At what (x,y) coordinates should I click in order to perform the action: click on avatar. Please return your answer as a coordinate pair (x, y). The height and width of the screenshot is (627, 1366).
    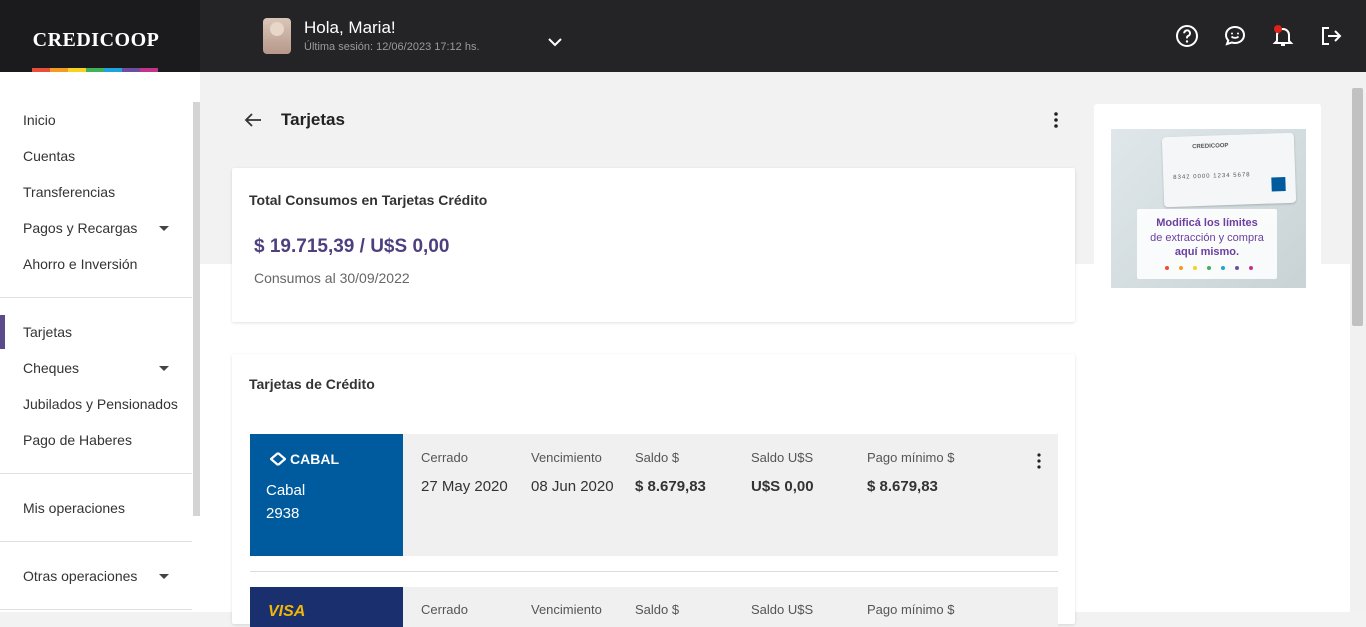
    Looking at the image, I should click on (277, 36).